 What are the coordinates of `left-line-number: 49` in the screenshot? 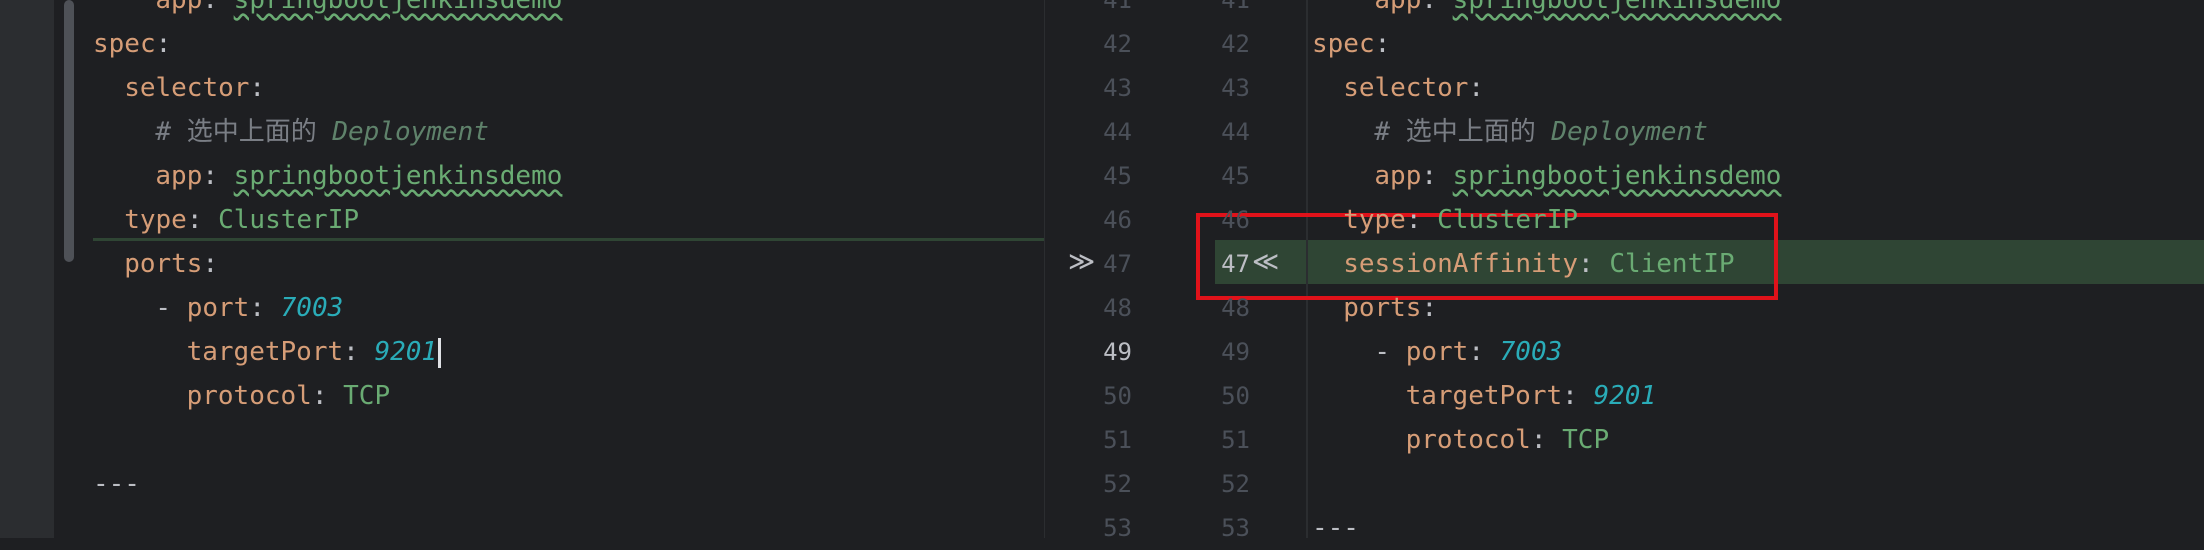 It's located at (1117, 352).